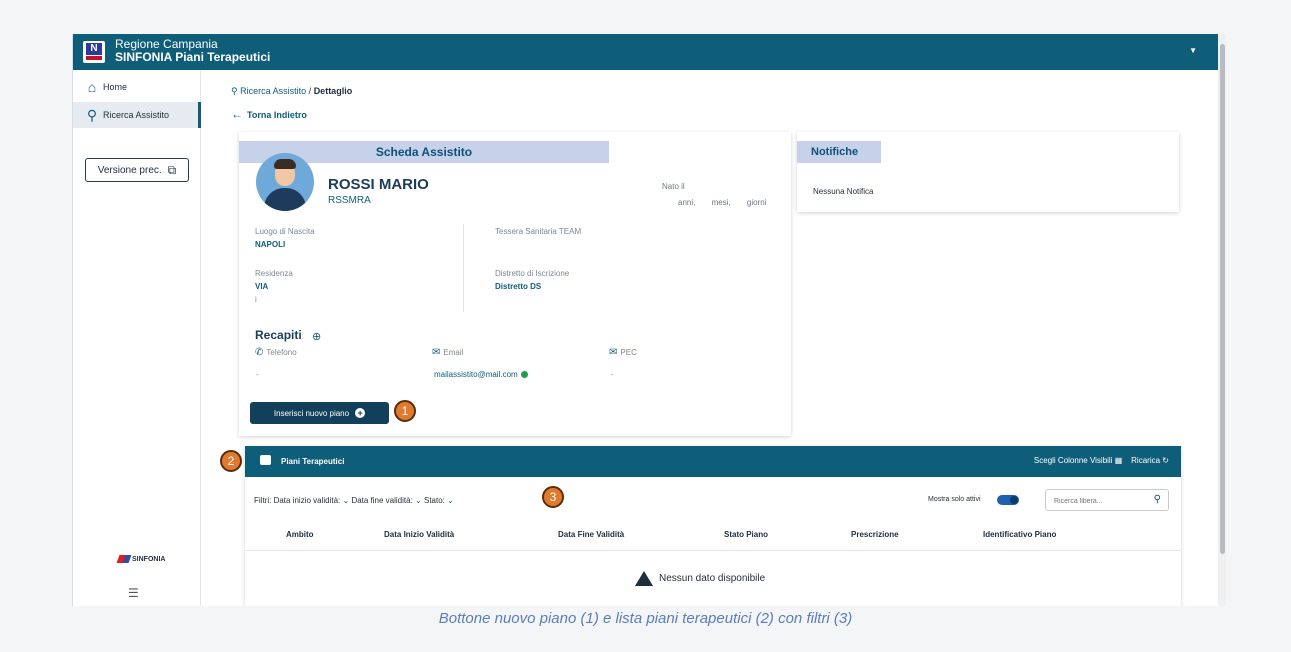 Image resolution: width=1291 pixels, height=652 pixels. What do you see at coordinates (591, 534) in the screenshot?
I see `column-header: Data Fine Validità` at bounding box center [591, 534].